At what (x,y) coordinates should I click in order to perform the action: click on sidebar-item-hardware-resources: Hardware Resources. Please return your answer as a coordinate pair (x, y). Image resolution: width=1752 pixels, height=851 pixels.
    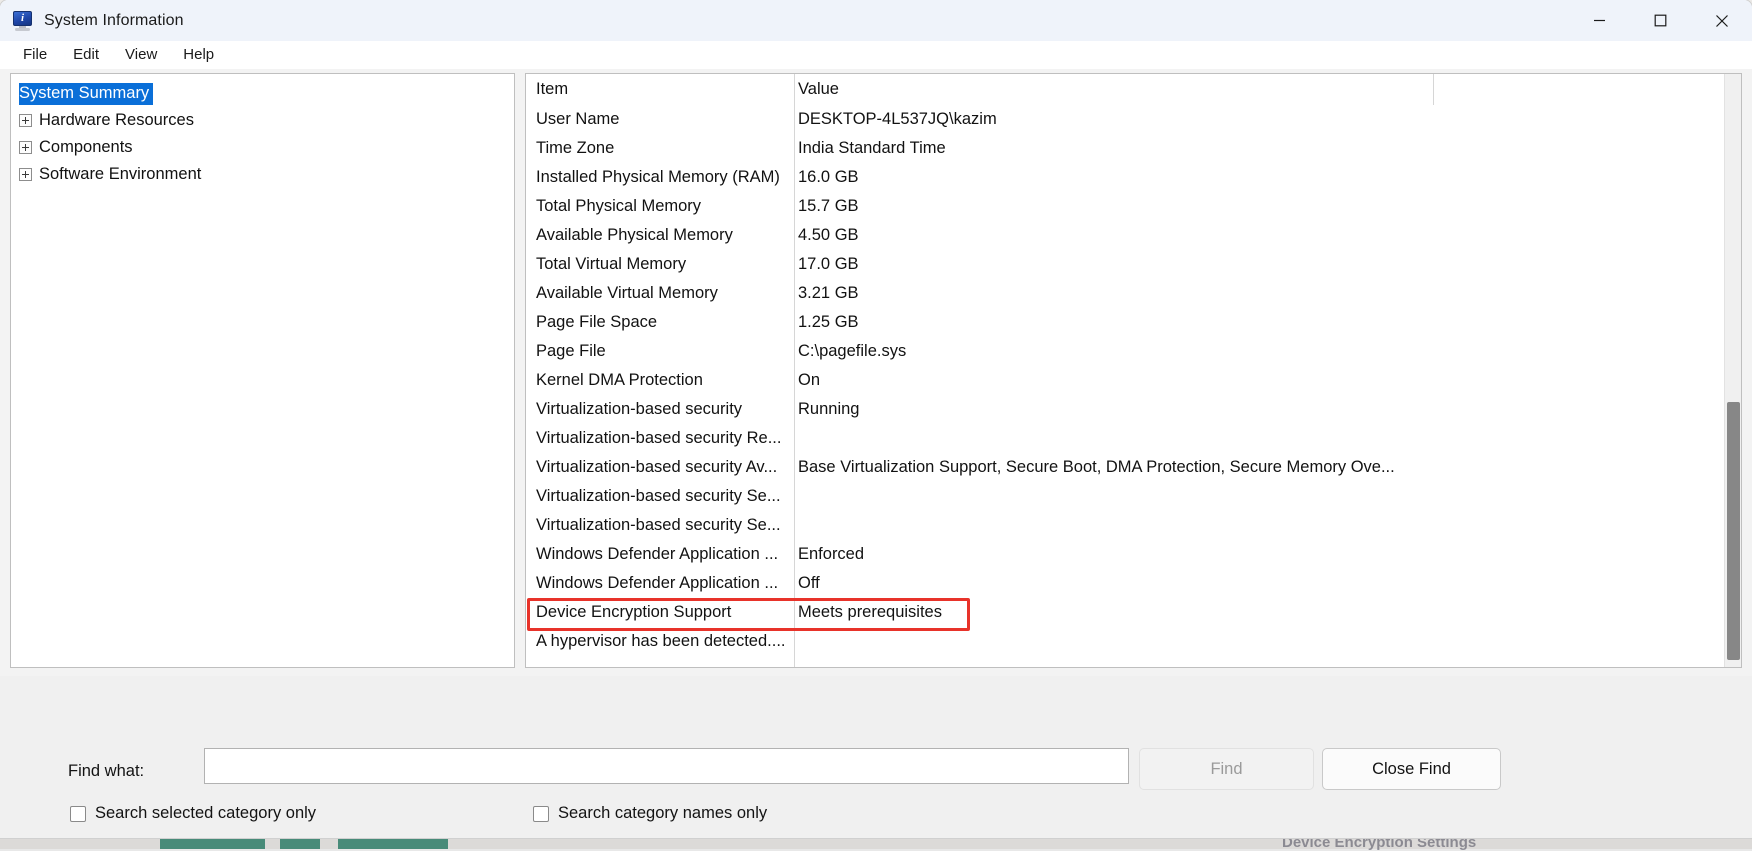
    Looking at the image, I should click on (266, 120).